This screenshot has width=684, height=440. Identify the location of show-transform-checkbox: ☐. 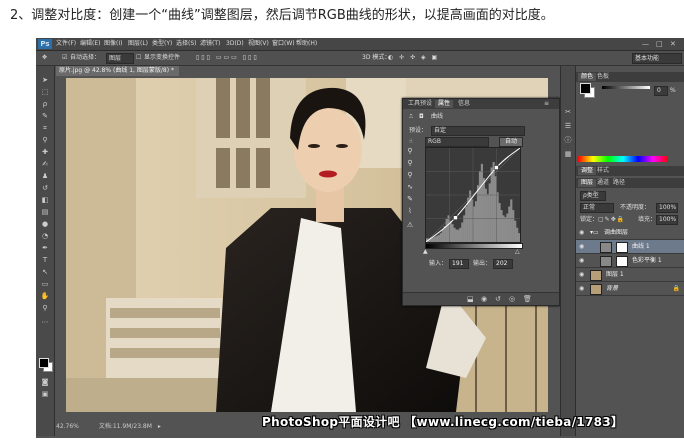
(138, 58).